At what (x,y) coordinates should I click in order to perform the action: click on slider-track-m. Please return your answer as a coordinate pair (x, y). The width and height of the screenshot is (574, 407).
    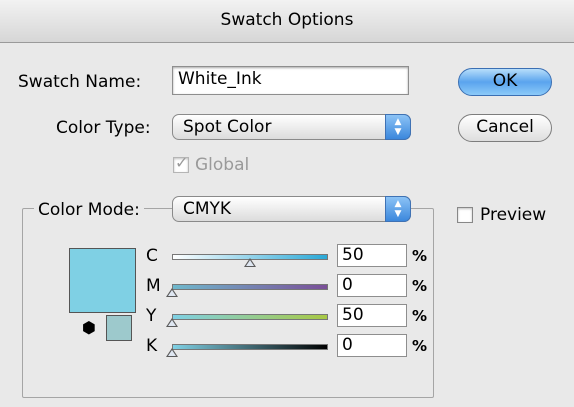
    Looking at the image, I should click on (250, 287).